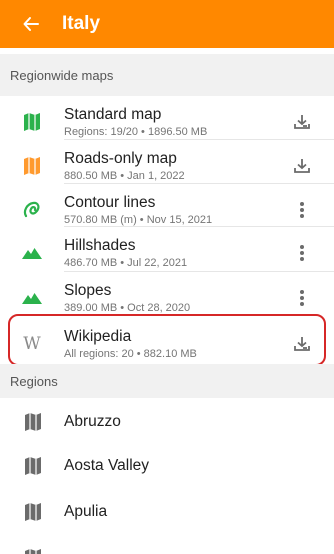 The height and width of the screenshot is (554, 334). I want to click on app-bar: Italy, so click(167, 24).